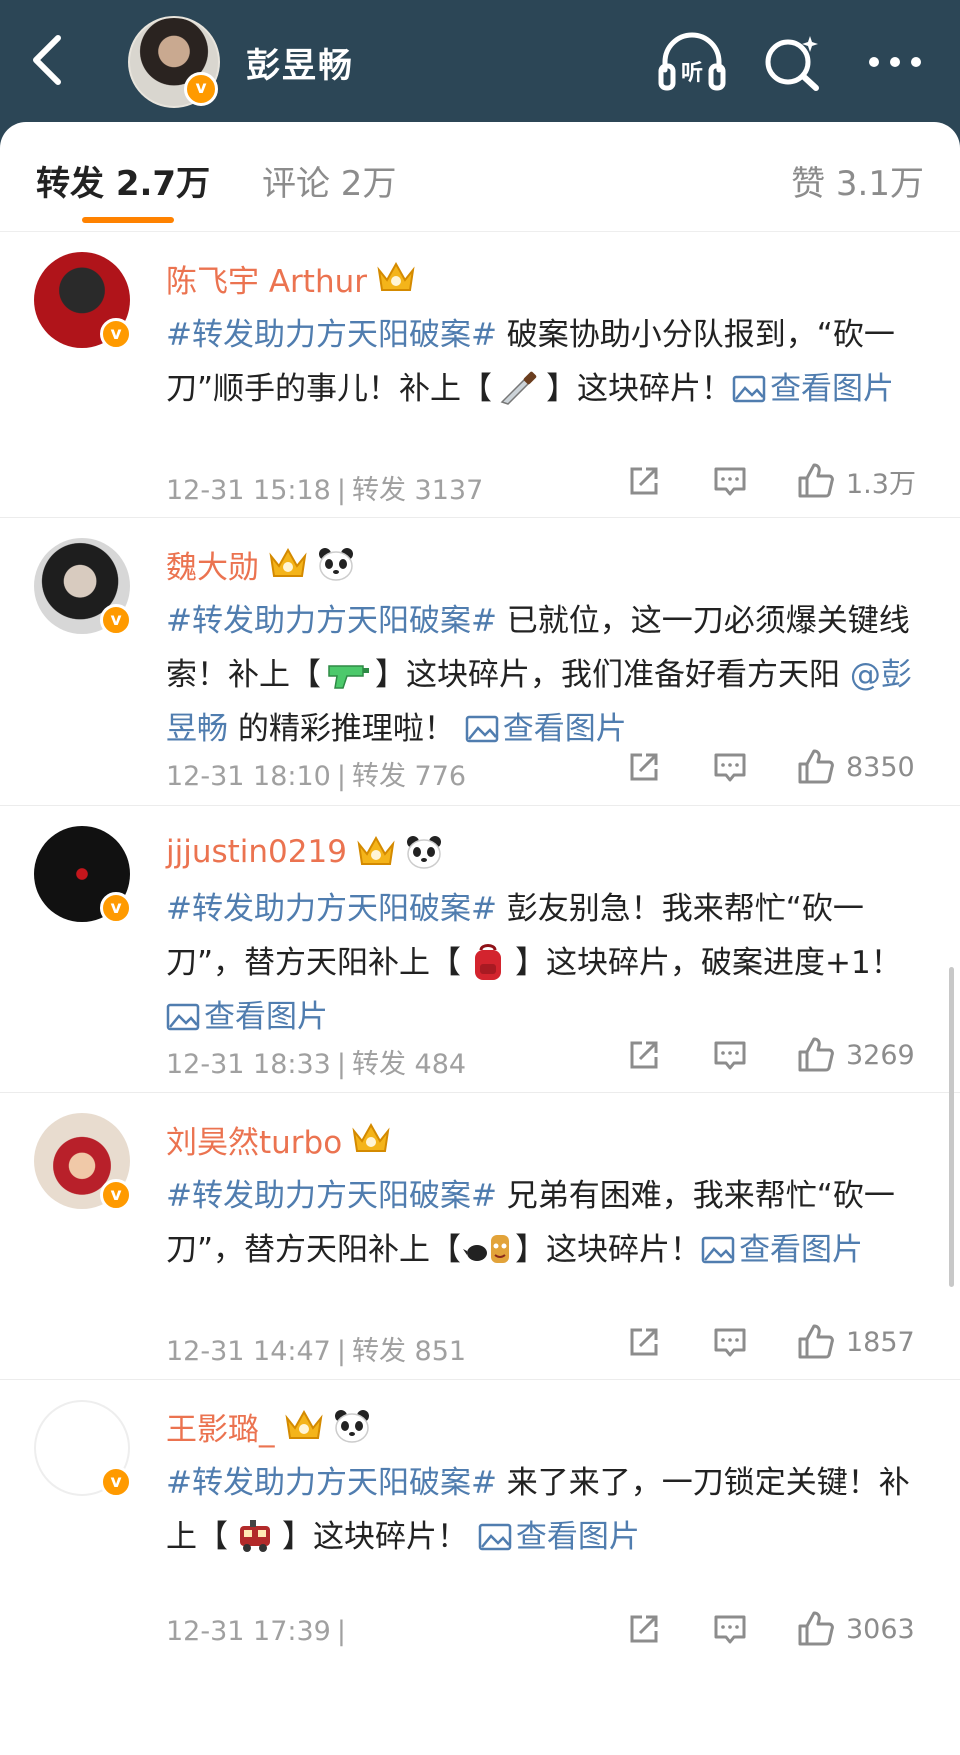 This screenshot has height=1755, width=960. I want to click on like-button: 1857, so click(855, 1342).